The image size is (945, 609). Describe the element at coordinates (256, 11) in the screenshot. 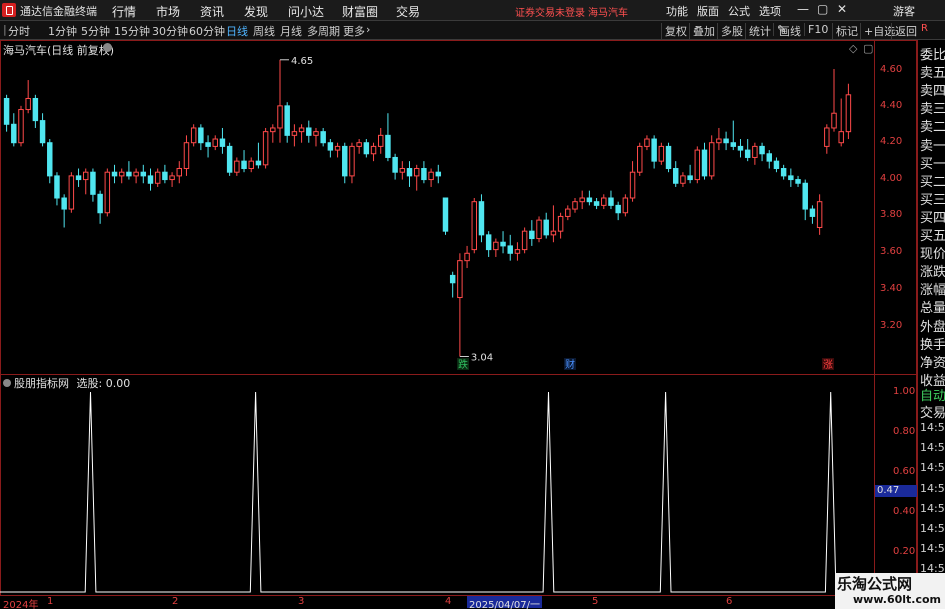

I see `menu-discover: 发现` at that location.